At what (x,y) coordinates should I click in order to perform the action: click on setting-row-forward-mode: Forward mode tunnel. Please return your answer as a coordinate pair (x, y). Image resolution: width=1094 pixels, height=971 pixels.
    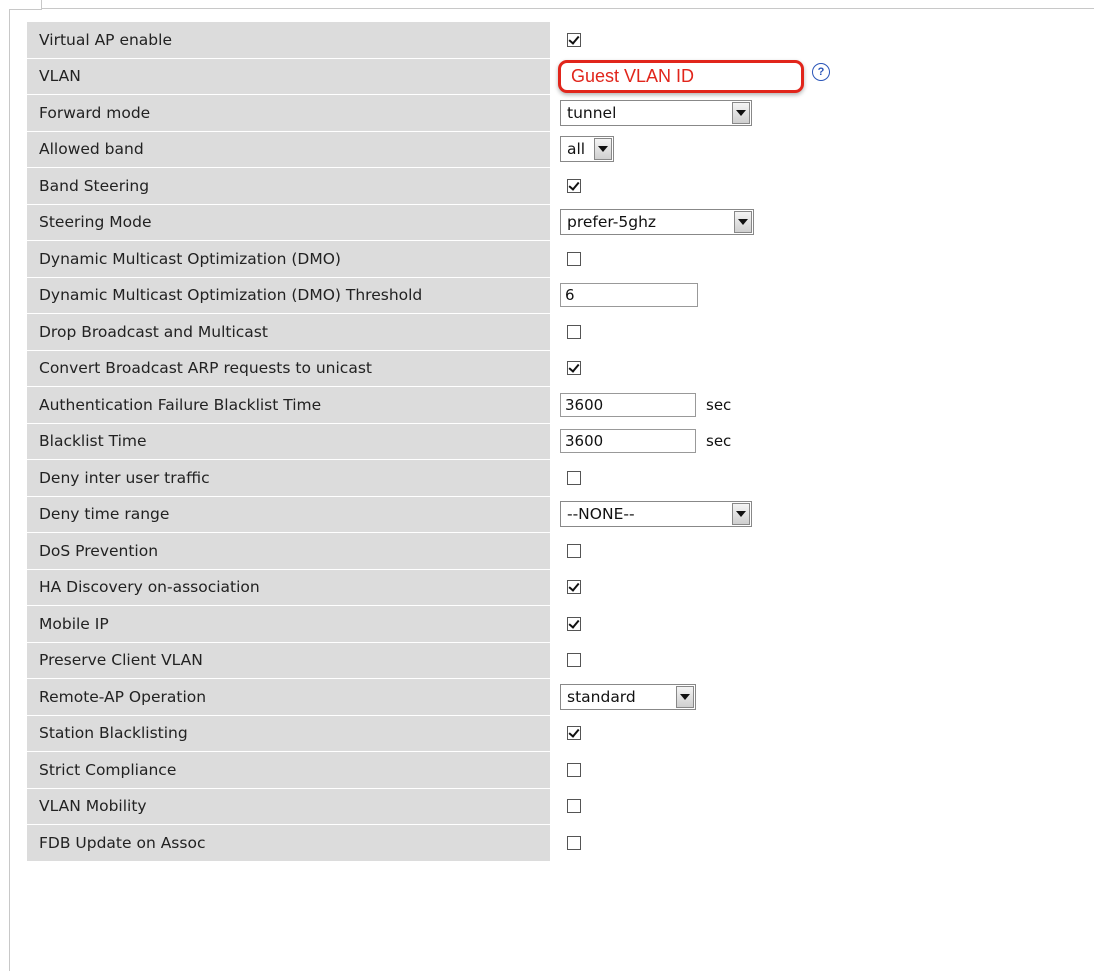
    Looking at the image, I should click on (557, 113).